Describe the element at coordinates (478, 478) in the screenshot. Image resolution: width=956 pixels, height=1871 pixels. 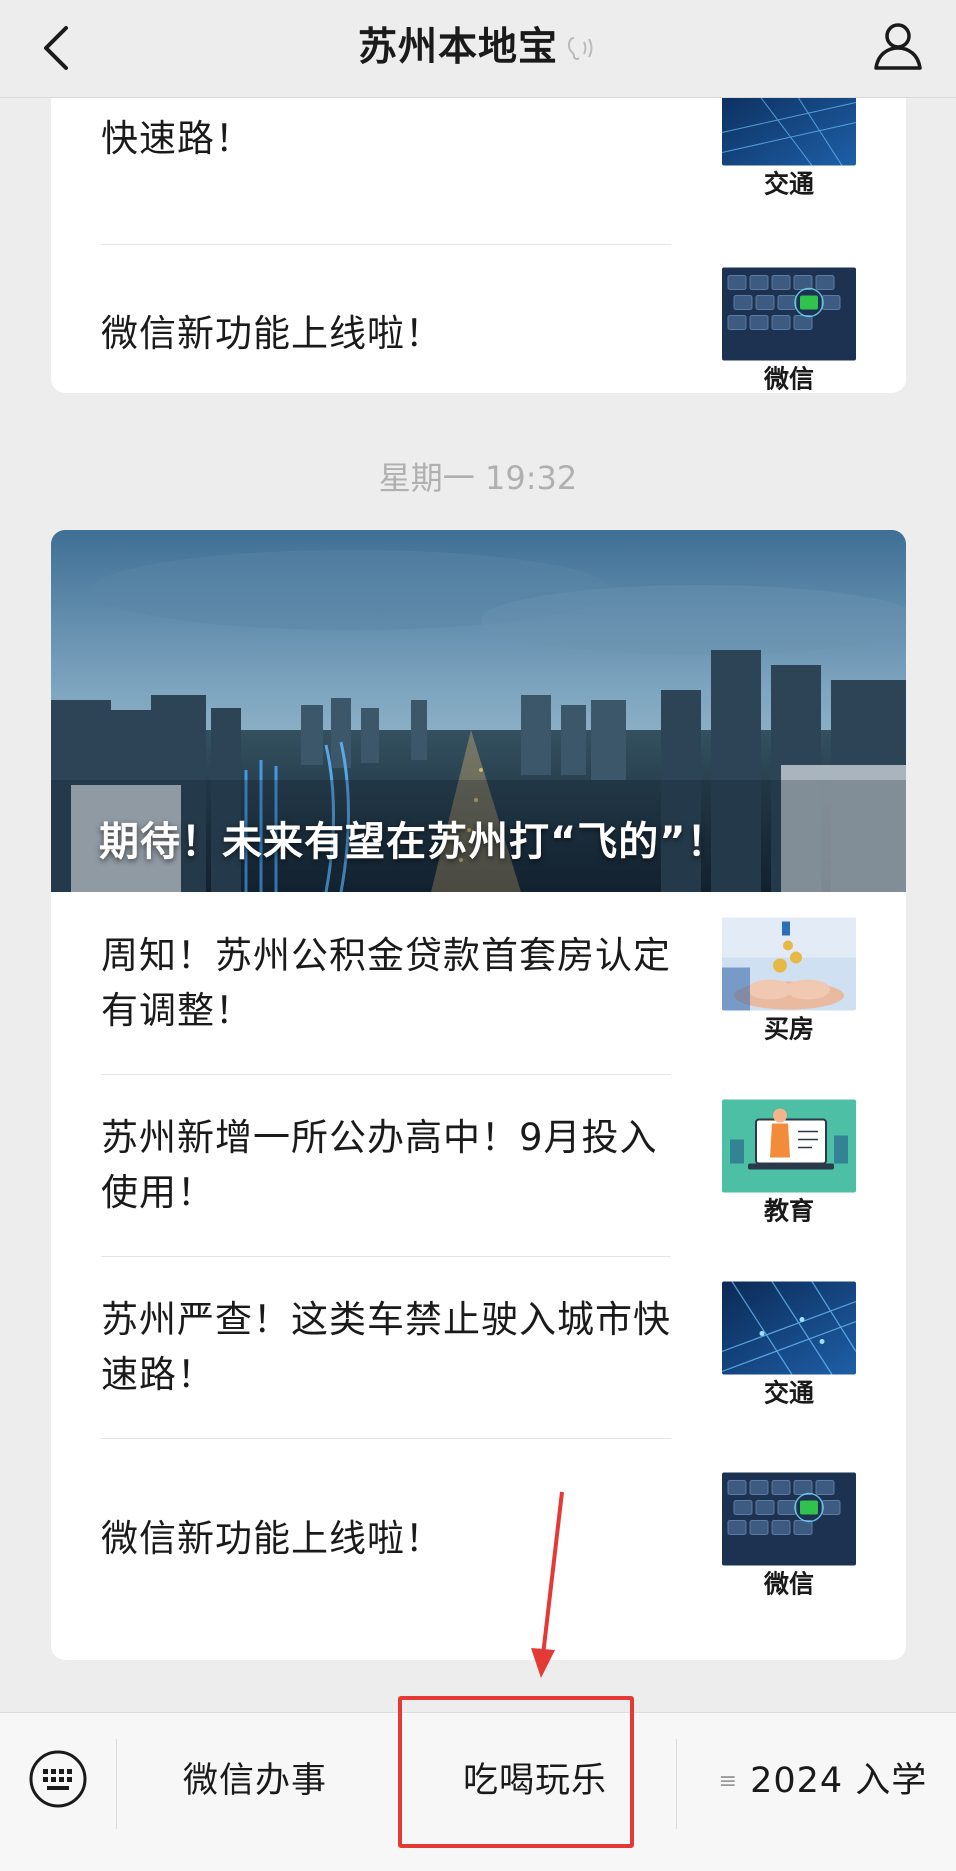
I see `message-timestamp: 星期一 19:32` at that location.